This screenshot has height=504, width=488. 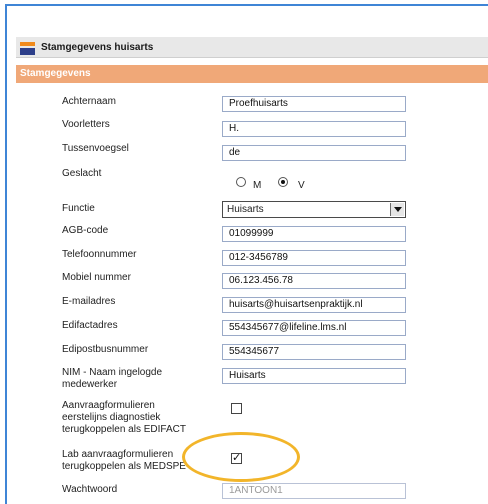 I want to click on agb-label: AGB-code, so click(x=85, y=230).